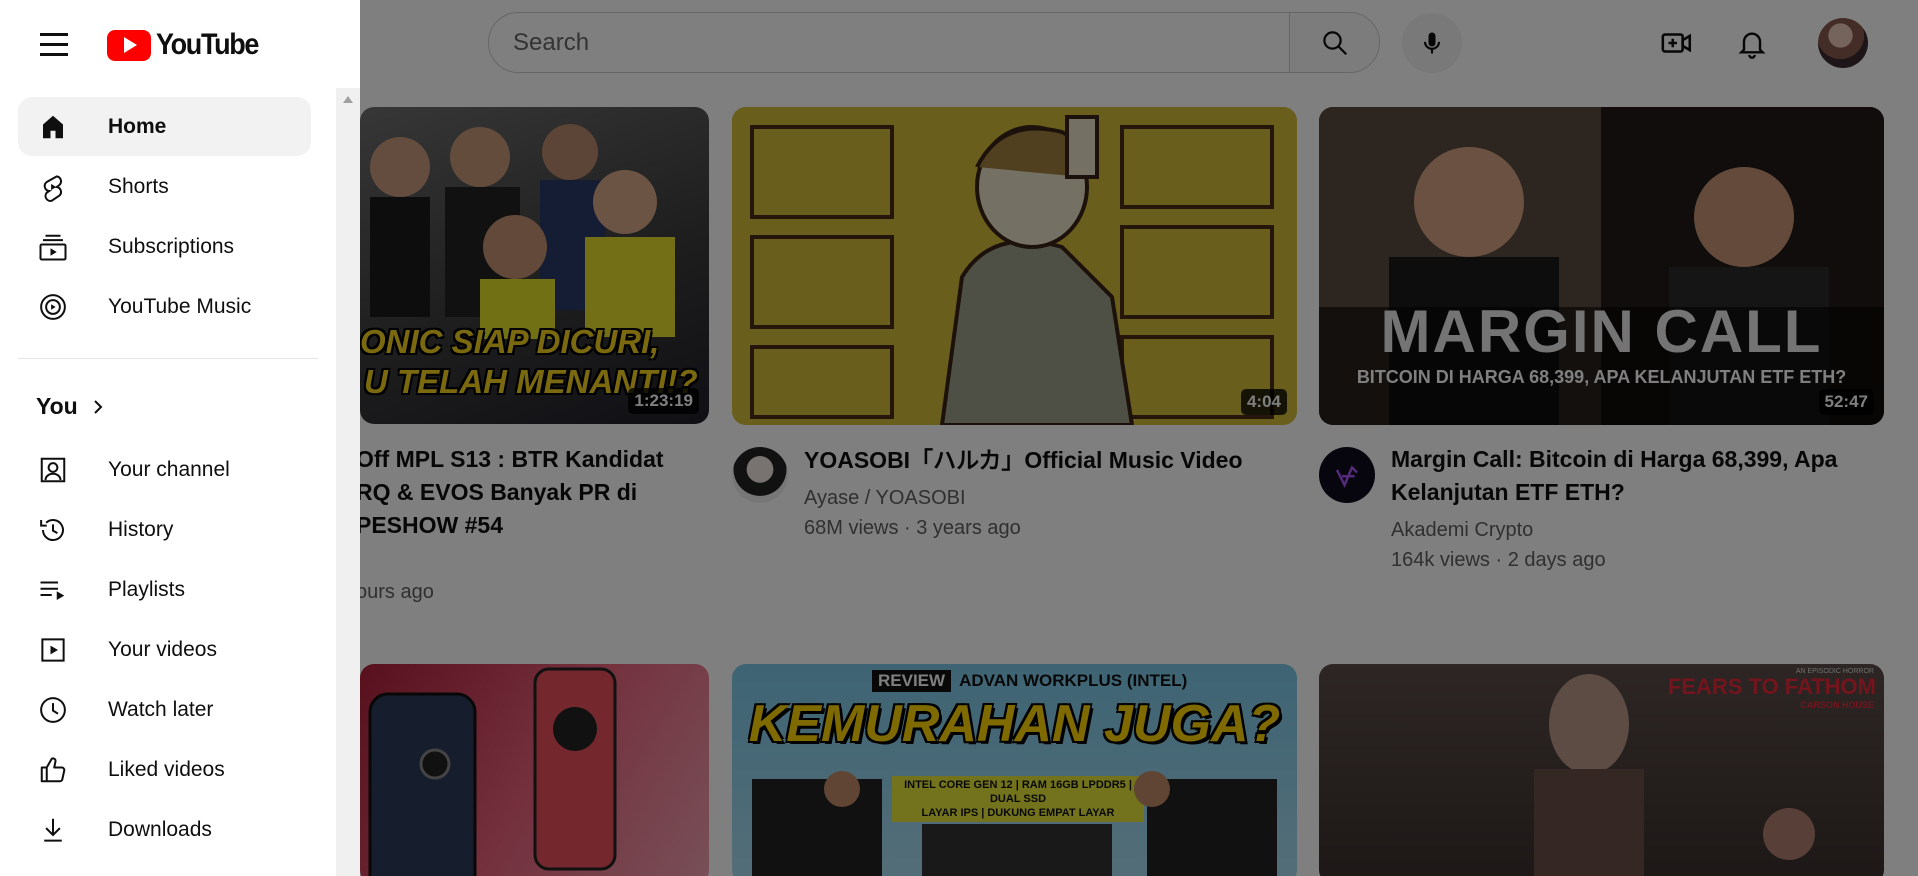 This screenshot has height=876, width=1918. What do you see at coordinates (53, 127) in the screenshot?
I see `home-icon` at bounding box center [53, 127].